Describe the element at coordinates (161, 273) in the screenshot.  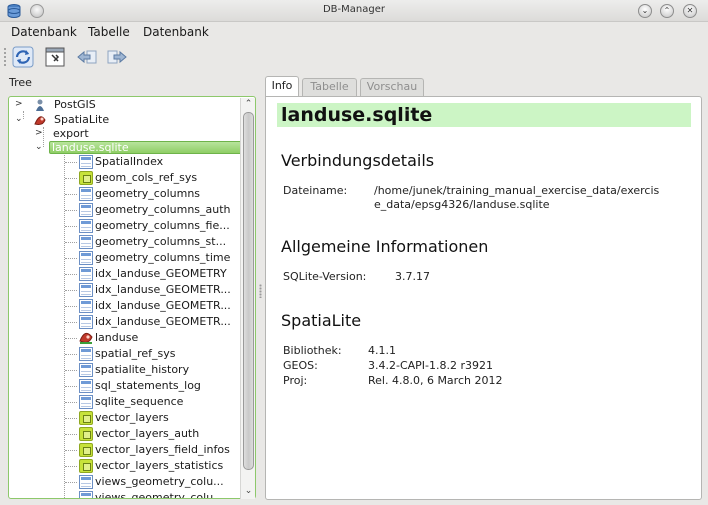
I see `tree-item-label: idx_landuse_GEOMETRY` at that location.